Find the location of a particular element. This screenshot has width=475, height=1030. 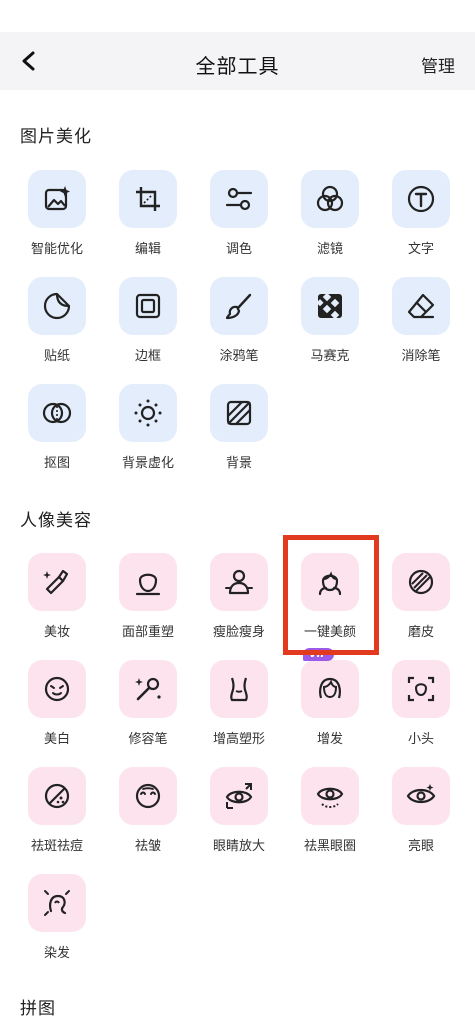

tool-label: 美妆 is located at coordinates (56, 632).